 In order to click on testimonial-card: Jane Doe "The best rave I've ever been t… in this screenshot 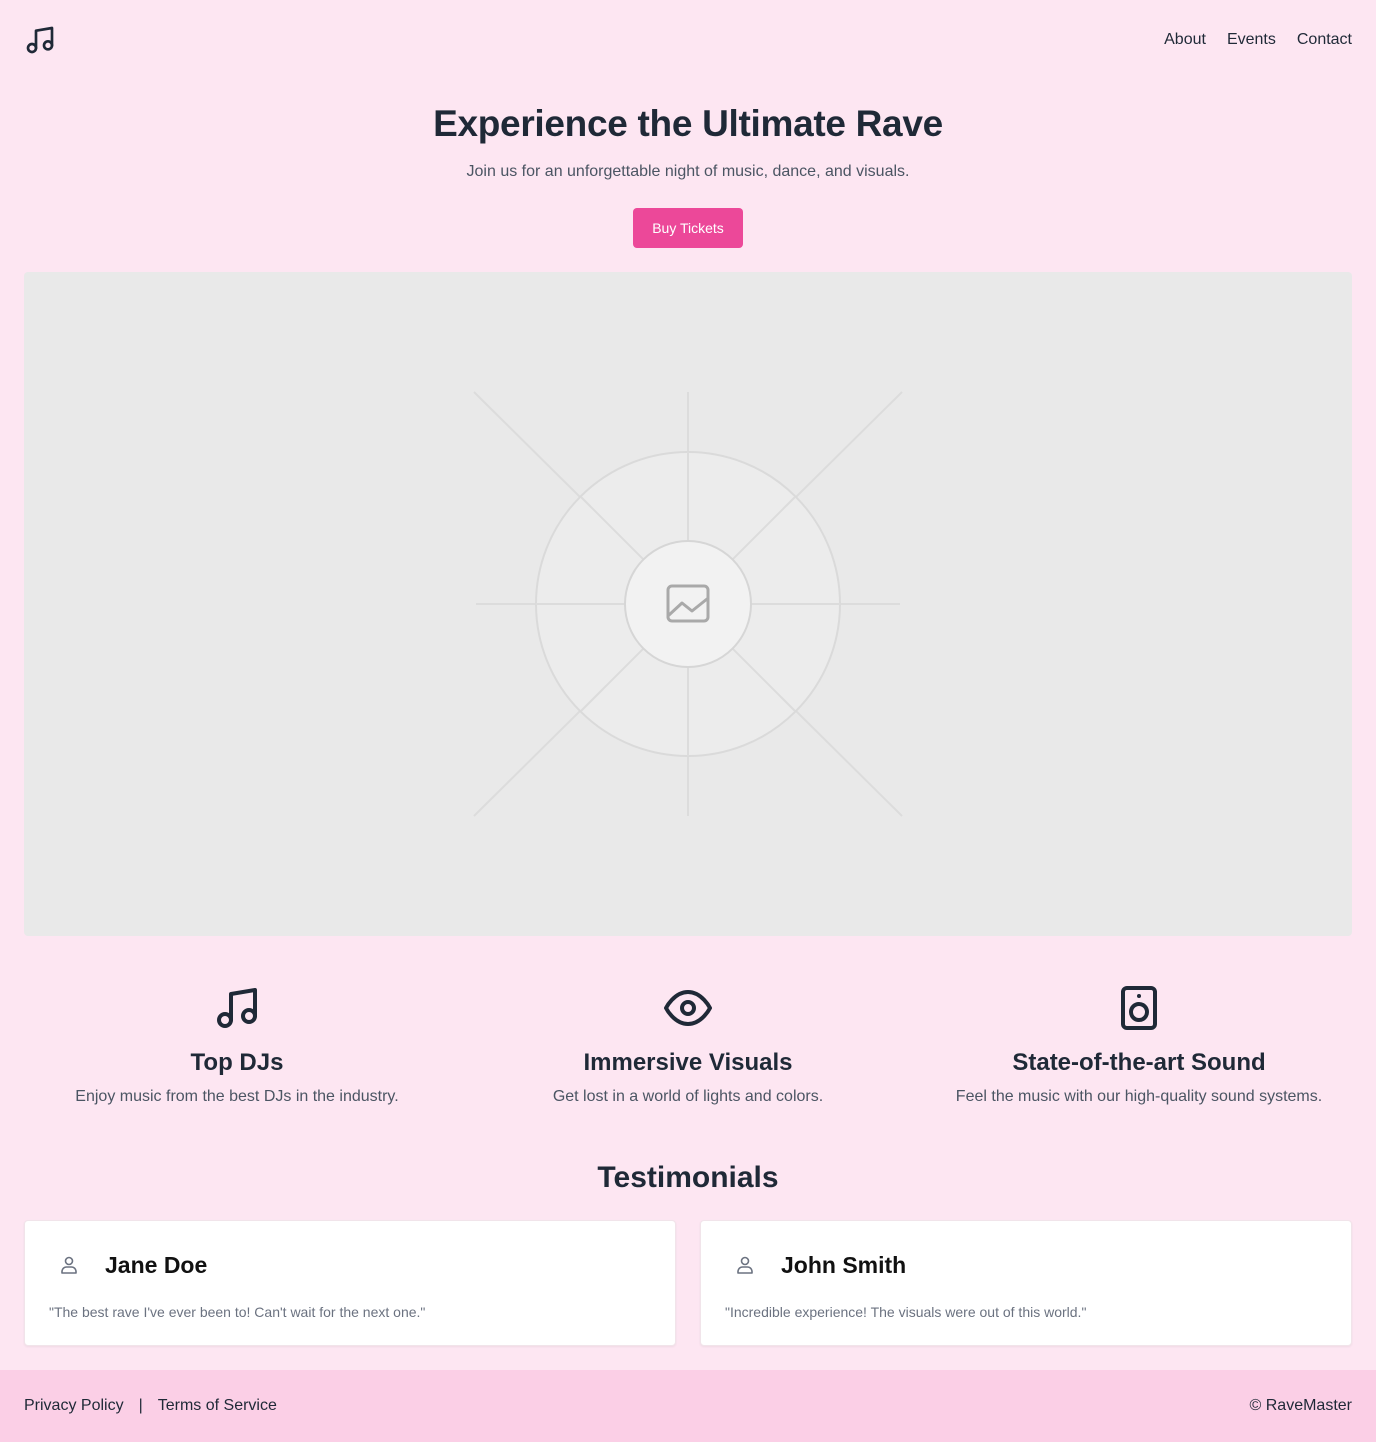, I will do `click(350, 1283)`.